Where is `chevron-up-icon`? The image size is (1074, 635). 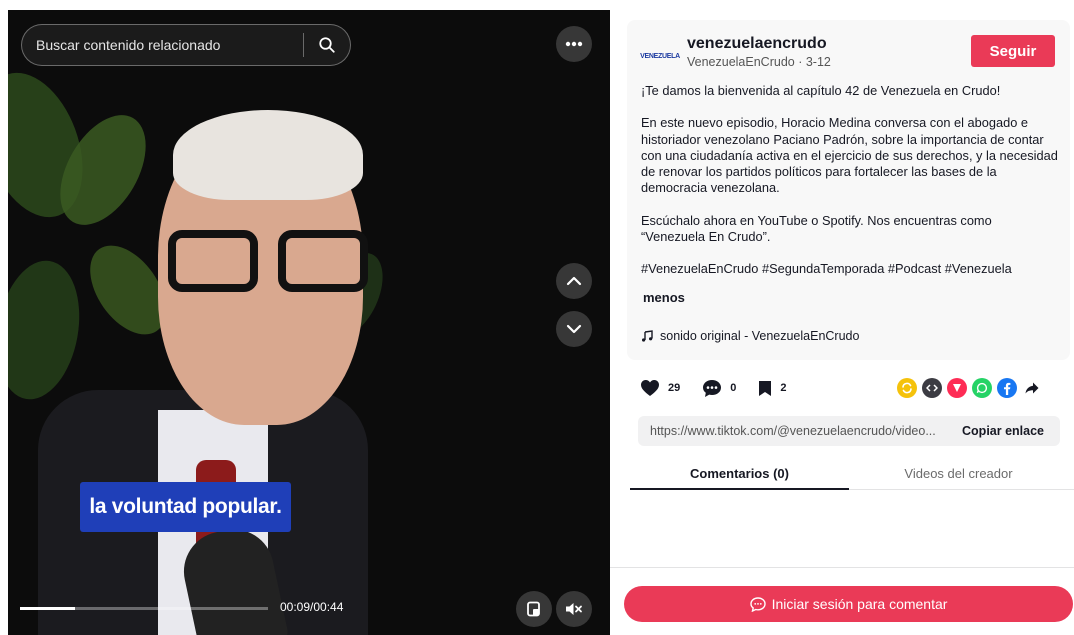 chevron-up-icon is located at coordinates (574, 281).